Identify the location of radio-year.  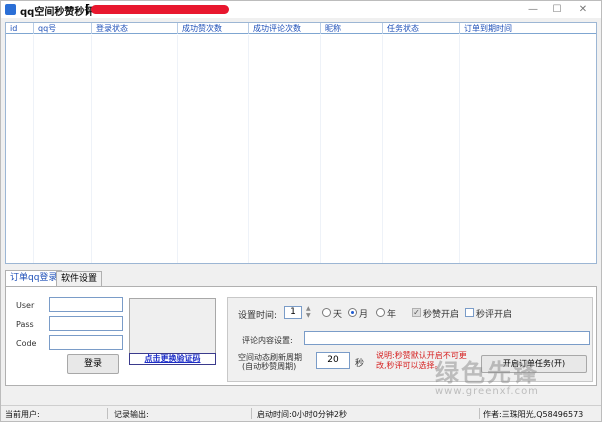
(380, 312).